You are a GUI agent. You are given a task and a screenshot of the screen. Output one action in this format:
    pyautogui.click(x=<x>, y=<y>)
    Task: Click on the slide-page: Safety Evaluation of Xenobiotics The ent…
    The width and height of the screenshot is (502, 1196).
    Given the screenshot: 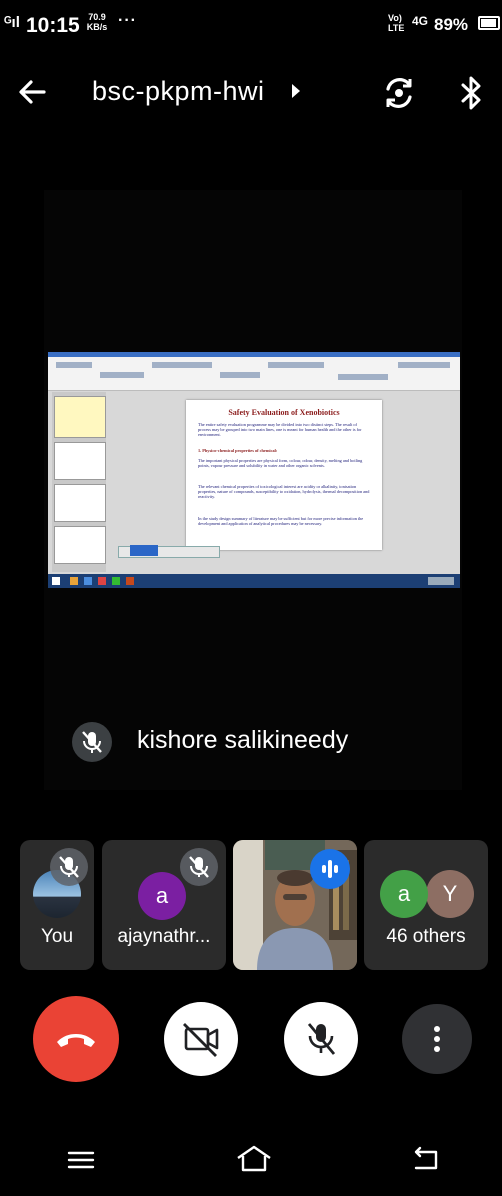 What is the action you would take?
    pyautogui.click(x=284, y=475)
    